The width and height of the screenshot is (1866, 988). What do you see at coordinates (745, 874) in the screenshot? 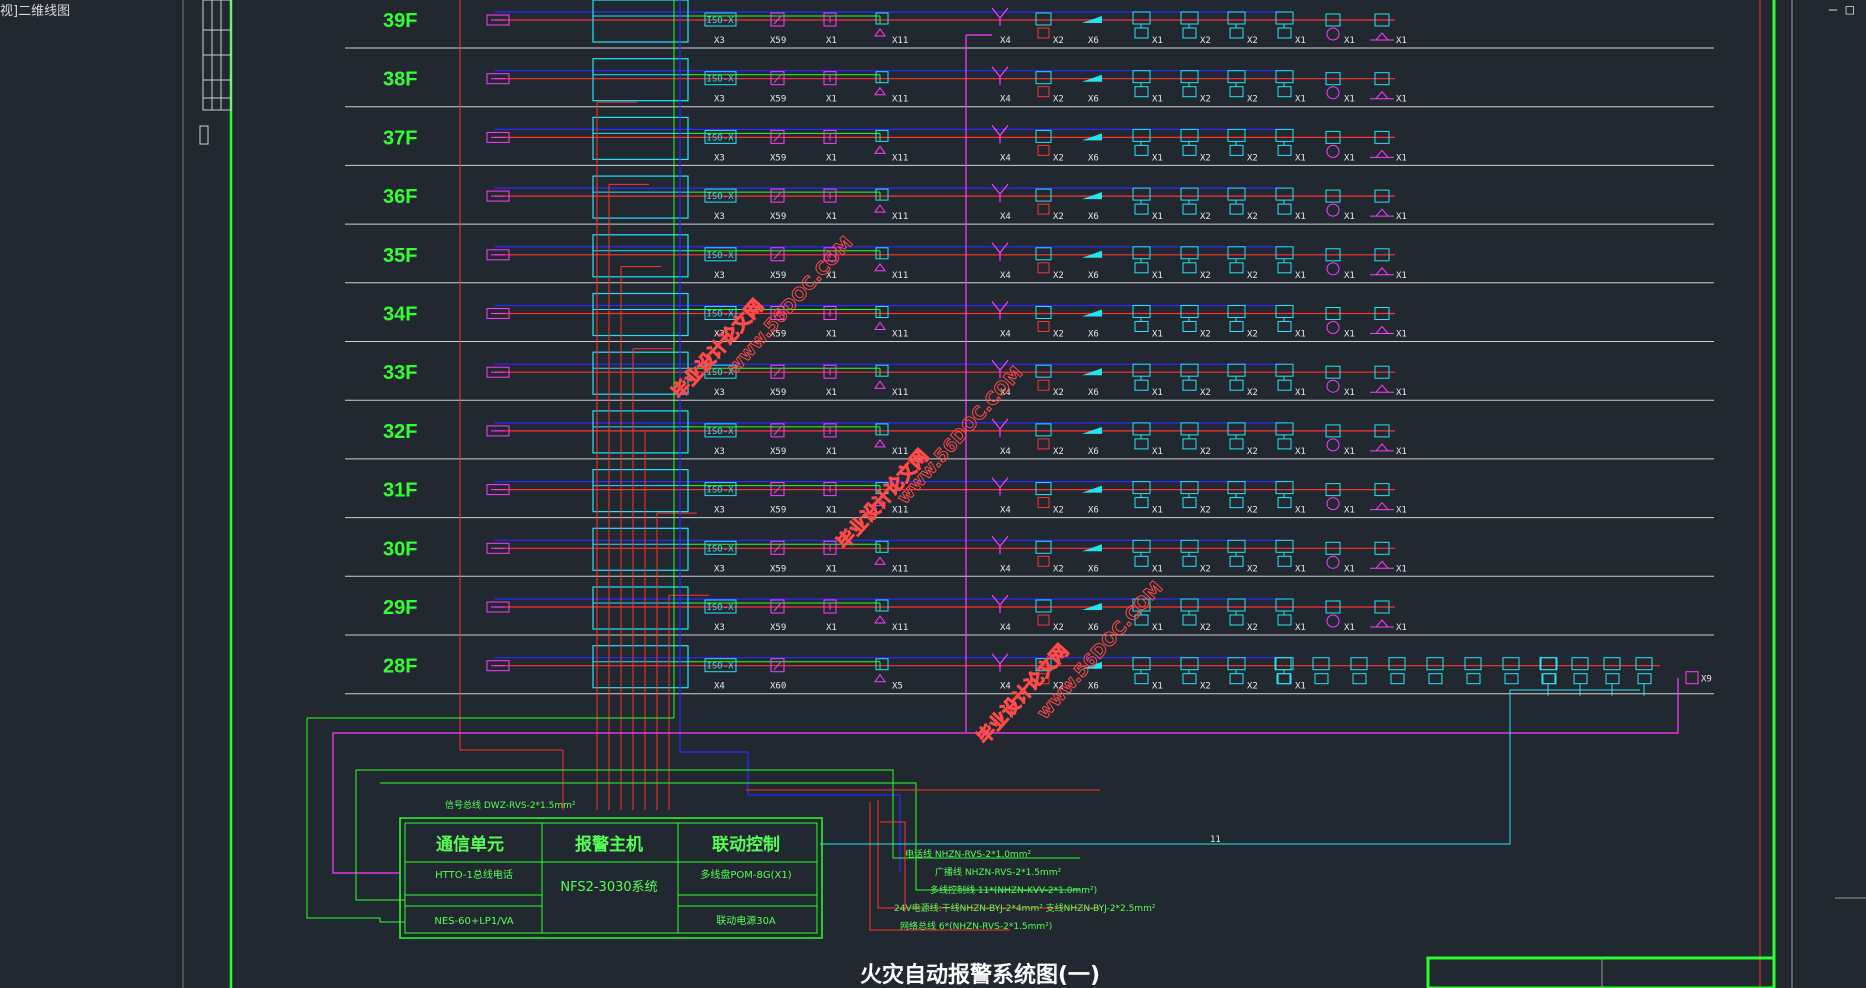
I see `link-row-panel: 多线盘POM-8G(X1)` at bounding box center [745, 874].